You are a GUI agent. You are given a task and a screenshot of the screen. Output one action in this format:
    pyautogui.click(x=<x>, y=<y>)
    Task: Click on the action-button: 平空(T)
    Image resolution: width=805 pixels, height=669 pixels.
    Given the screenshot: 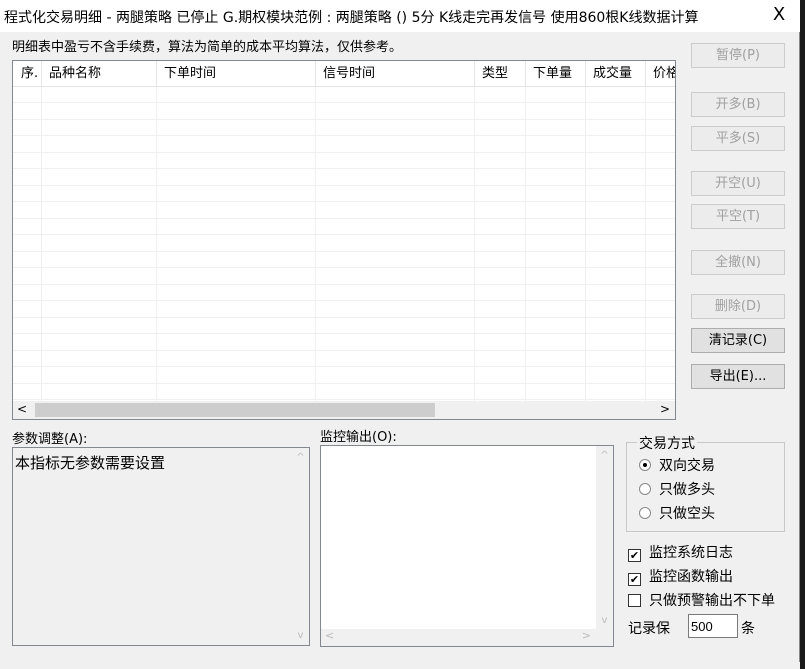 What is the action you would take?
    pyautogui.click(x=738, y=216)
    